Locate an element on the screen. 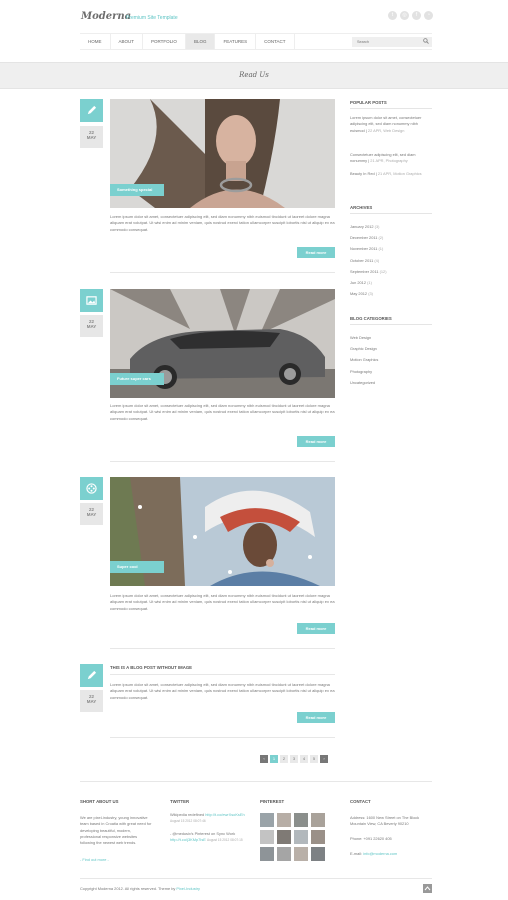 Image resolution: width=508 pixels, height=900 pixels. copyright-divider is located at coordinates (256, 878).